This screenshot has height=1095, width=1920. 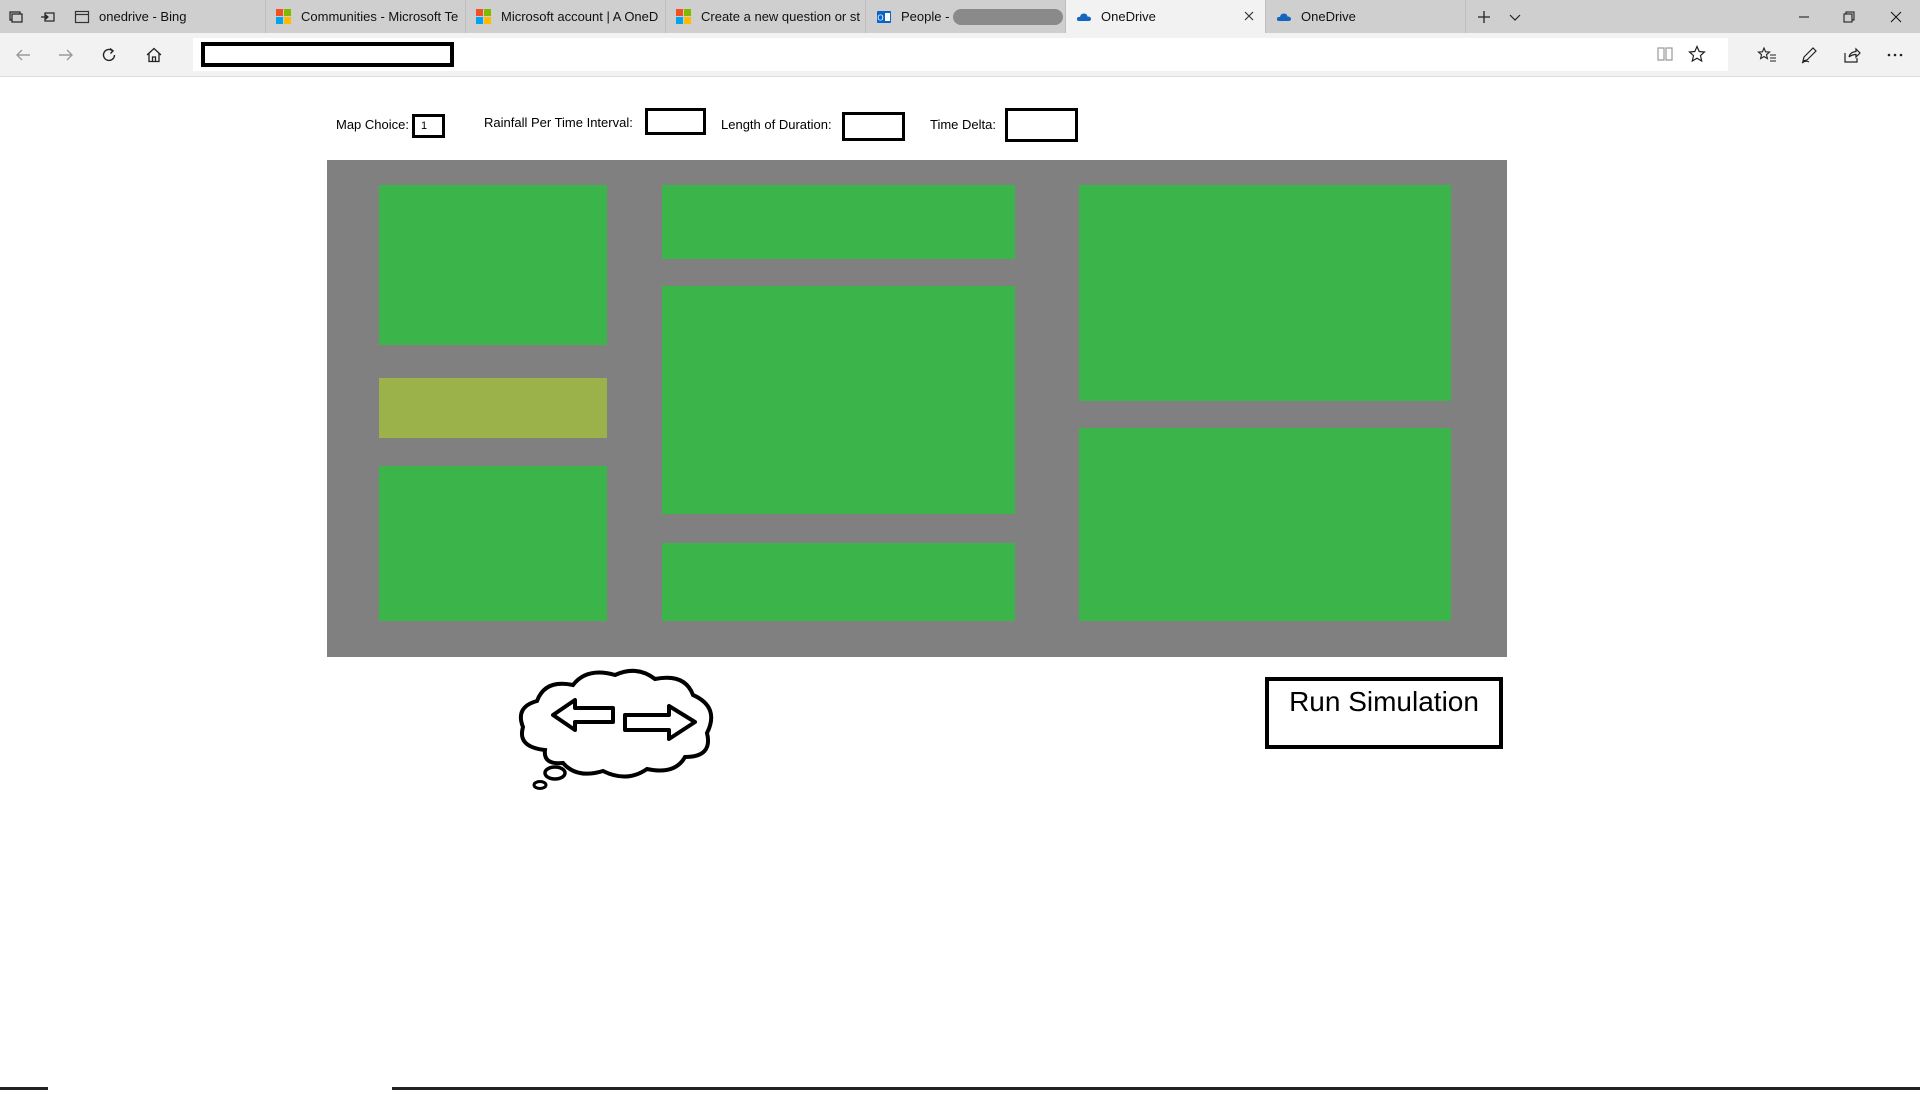 What do you see at coordinates (1366, 16) in the screenshot?
I see `tab-onedrive: OneDrive` at bounding box center [1366, 16].